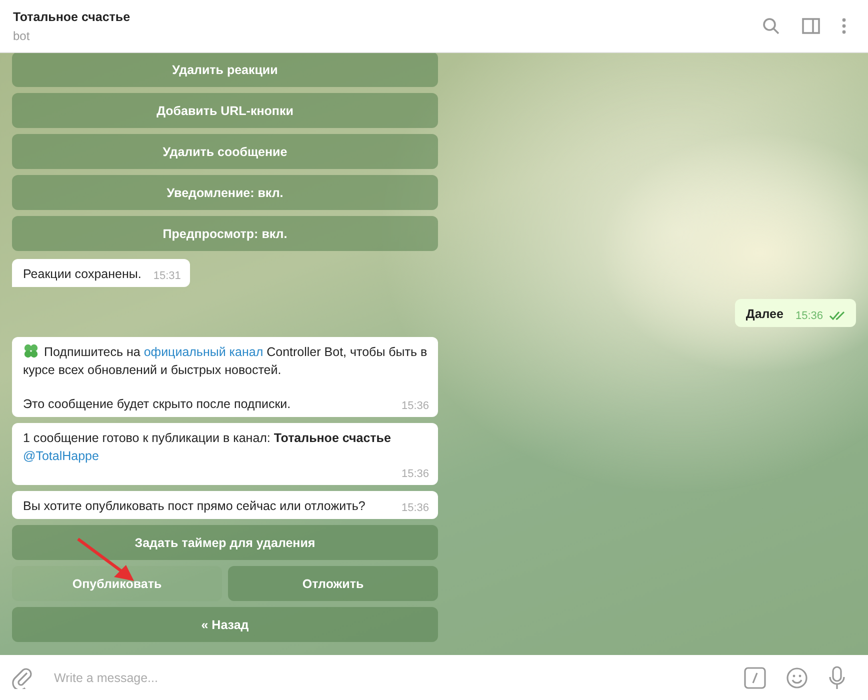 This screenshot has height=700, width=868. What do you see at coordinates (194, 506) in the screenshot?
I see `message-text: Вы хотите опубликовать пост прямо сейчас или отложить?` at bounding box center [194, 506].